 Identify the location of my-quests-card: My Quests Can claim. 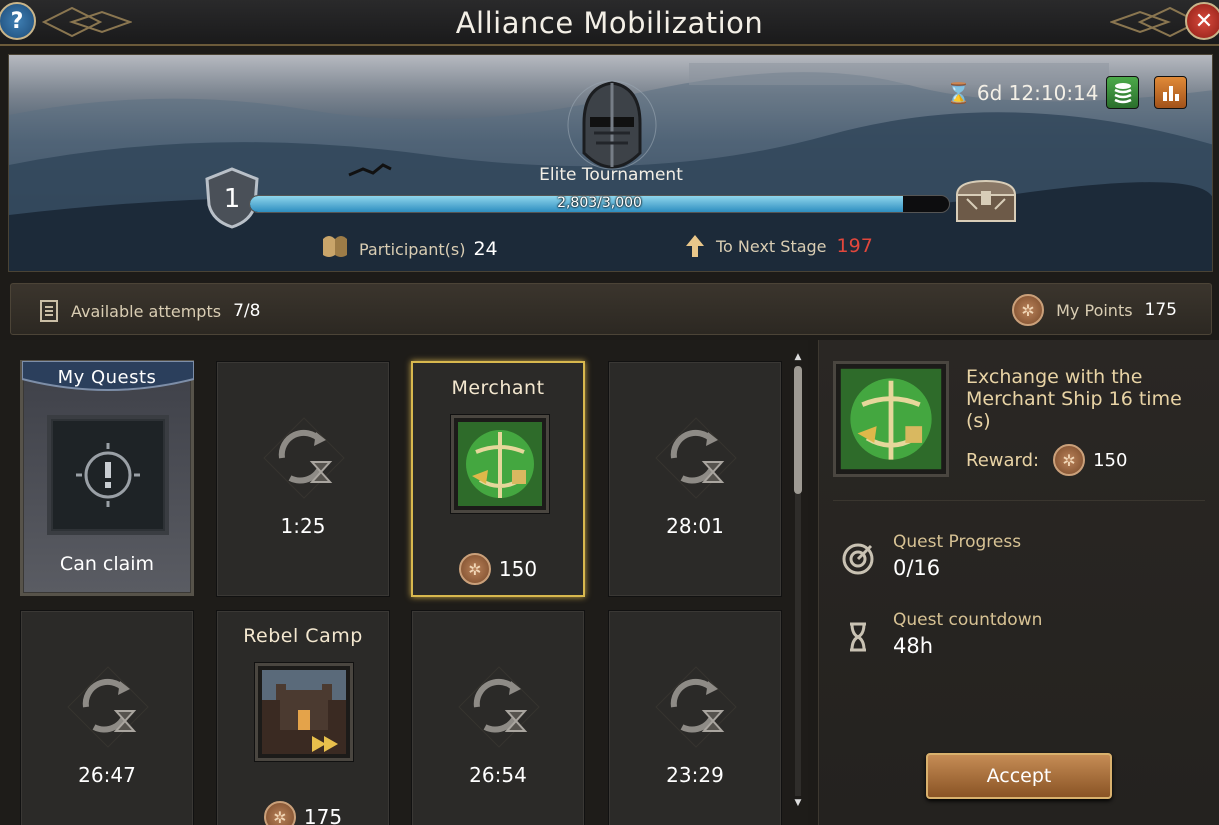
(107, 478).